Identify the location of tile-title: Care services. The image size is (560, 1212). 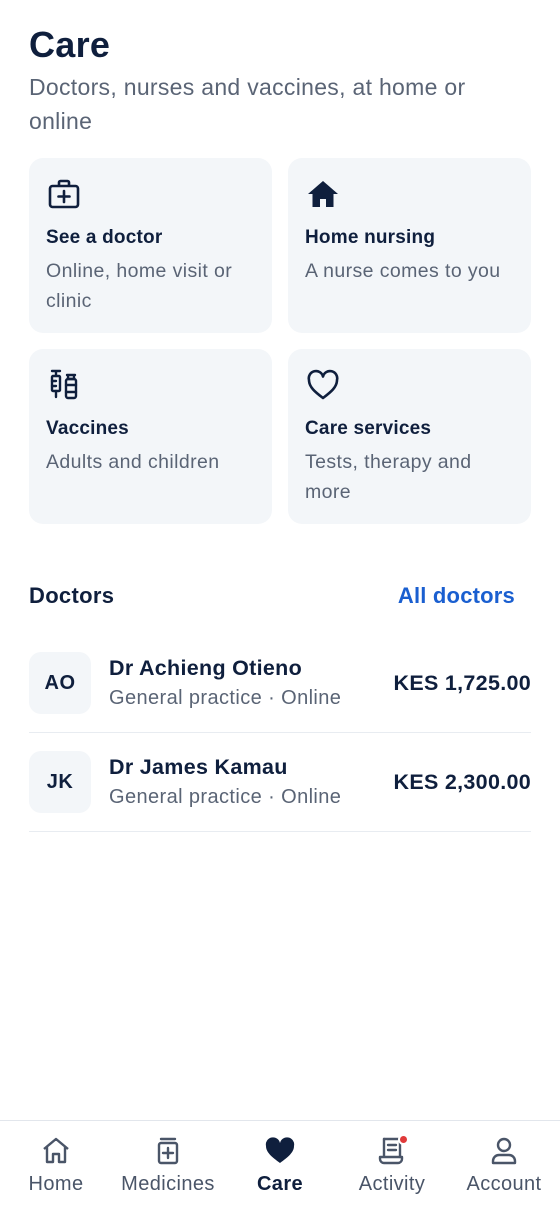
(368, 428).